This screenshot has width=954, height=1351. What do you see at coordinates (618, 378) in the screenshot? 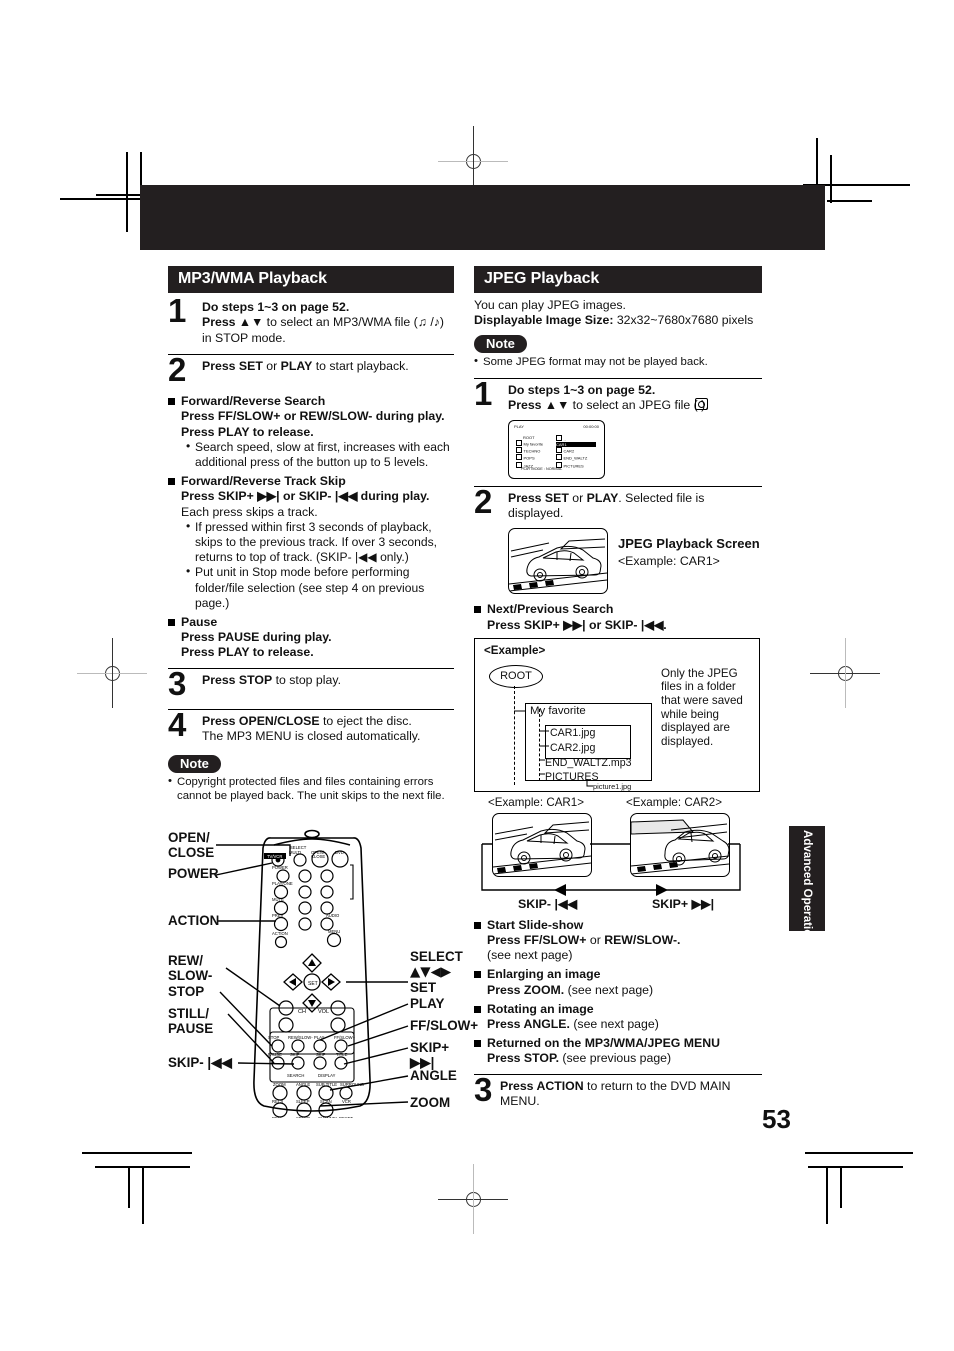
I see `divider-jpeg-step1` at bounding box center [618, 378].